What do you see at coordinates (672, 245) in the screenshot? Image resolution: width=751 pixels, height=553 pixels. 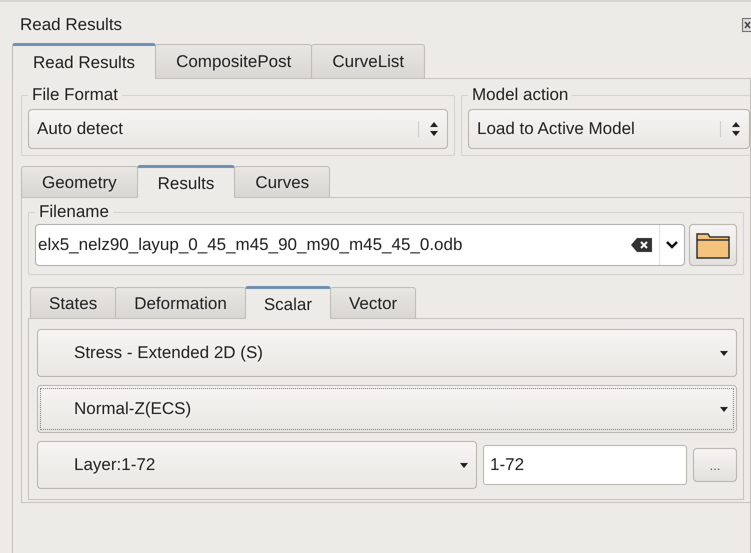 I see `chevron-down-icon` at bounding box center [672, 245].